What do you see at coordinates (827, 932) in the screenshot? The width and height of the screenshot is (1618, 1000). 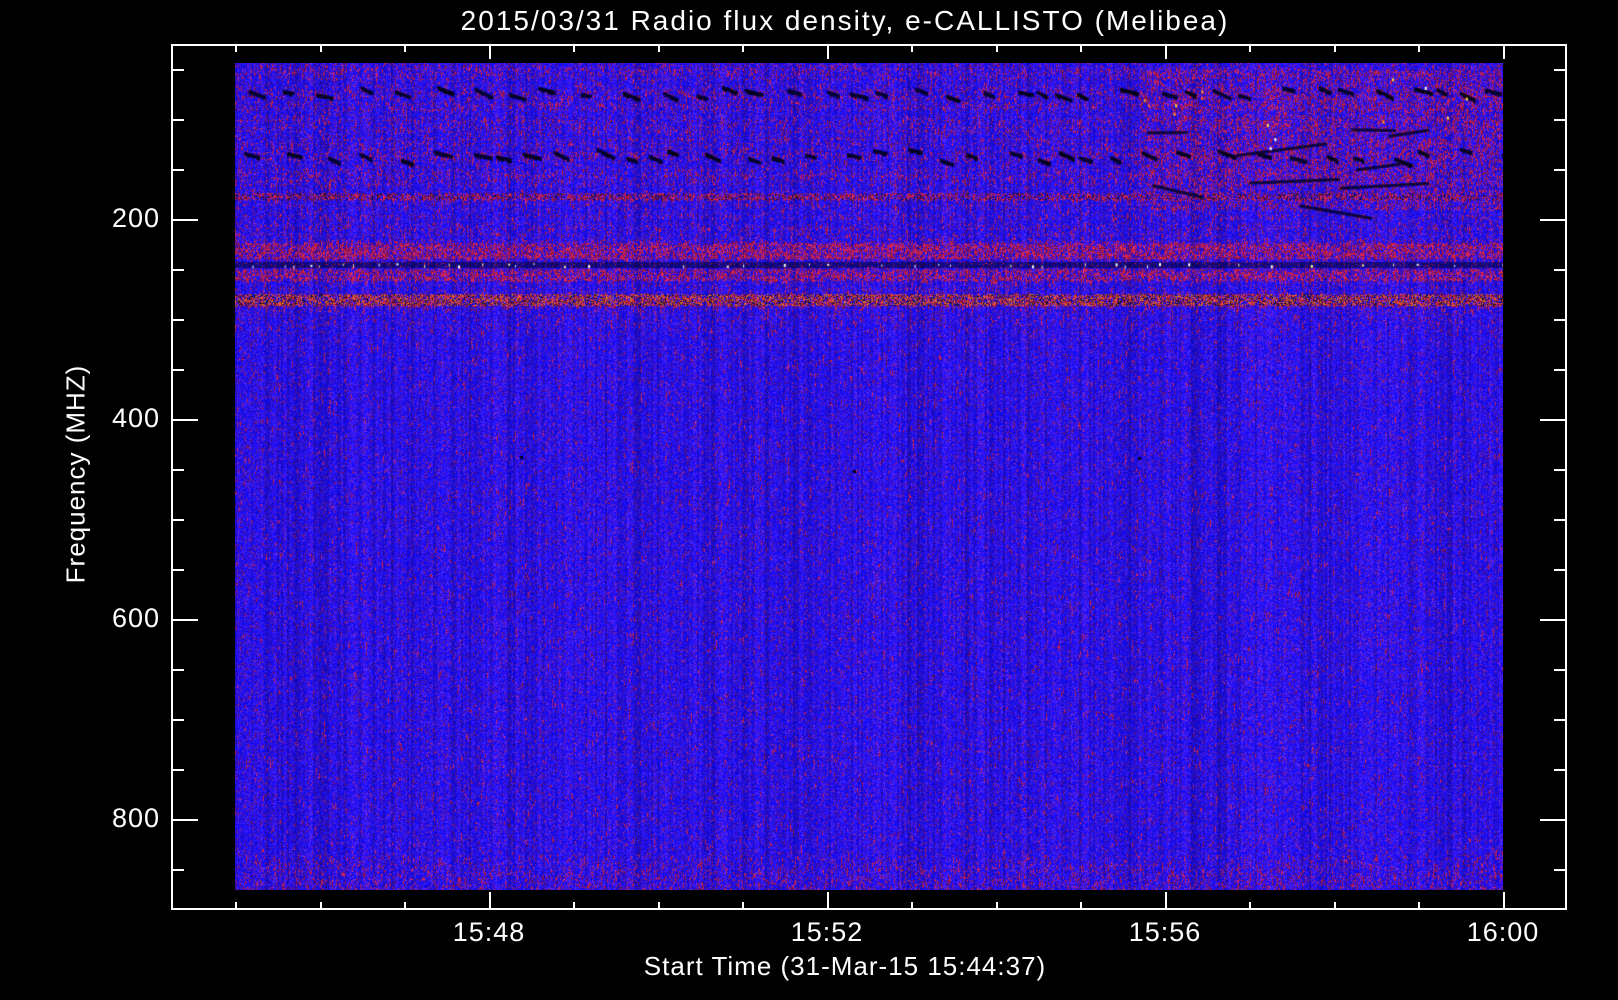 I see `x-tick-label: 15:52` at bounding box center [827, 932].